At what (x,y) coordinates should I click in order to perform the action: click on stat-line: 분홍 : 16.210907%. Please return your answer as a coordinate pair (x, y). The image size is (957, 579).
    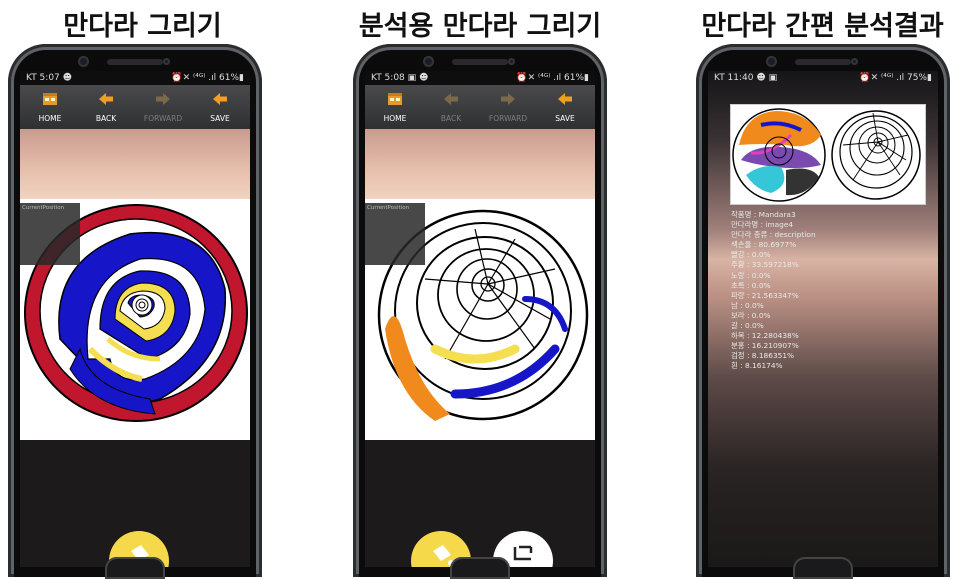
    Looking at the image, I should click on (765, 346).